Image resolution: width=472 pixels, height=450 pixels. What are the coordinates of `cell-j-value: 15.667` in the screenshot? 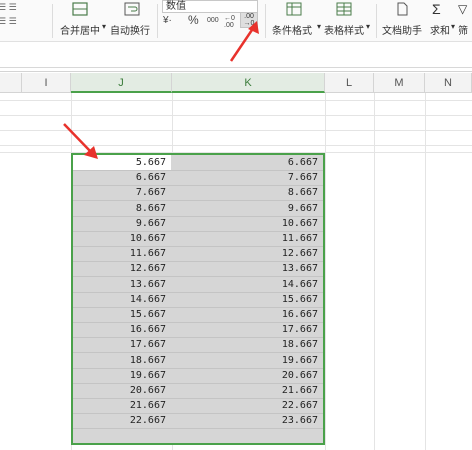 It's located at (119, 314).